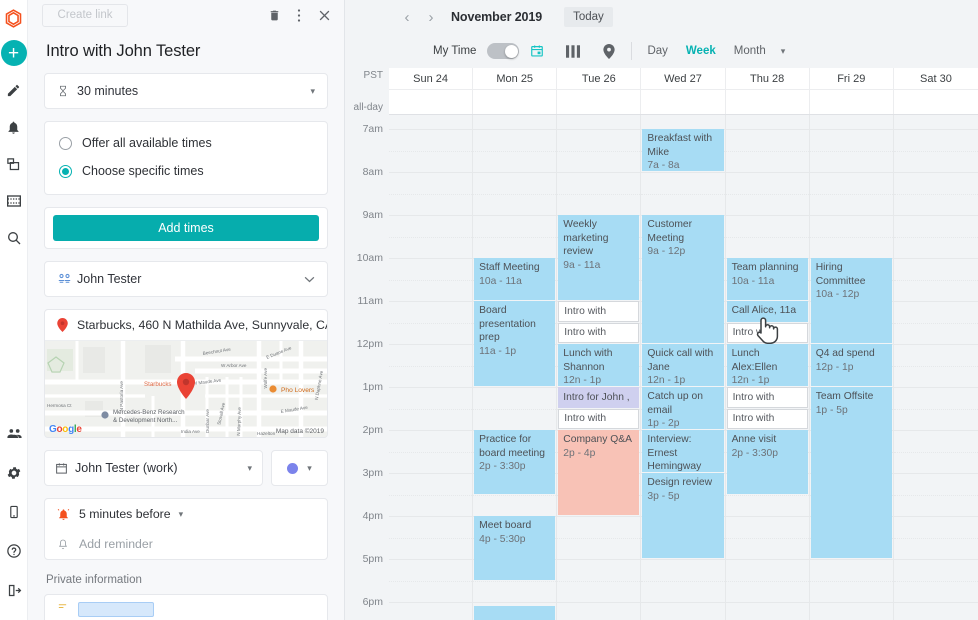  Describe the element at coordinates (14, 201) in the screenshot. I see `calendar-box-icon` at that location.